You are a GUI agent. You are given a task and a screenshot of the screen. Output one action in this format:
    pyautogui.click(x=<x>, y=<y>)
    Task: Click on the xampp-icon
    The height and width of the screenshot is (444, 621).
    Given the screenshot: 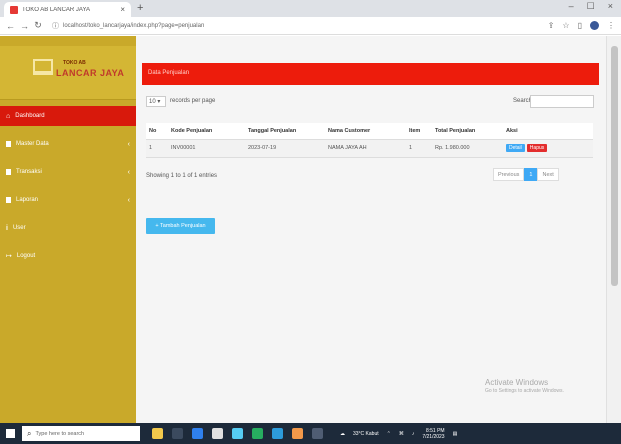 What is the action you would take?
    pyautogui.click(x=297, y=433)
    